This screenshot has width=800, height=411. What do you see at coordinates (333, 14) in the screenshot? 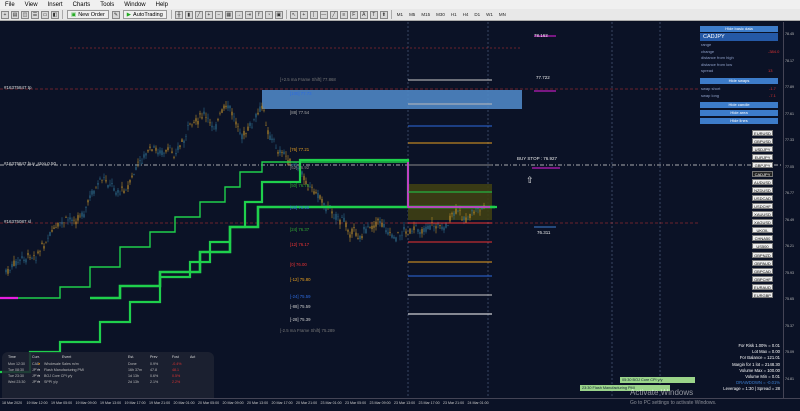
I see `trendline-icon: ╱` at bounding box center [333, 14].